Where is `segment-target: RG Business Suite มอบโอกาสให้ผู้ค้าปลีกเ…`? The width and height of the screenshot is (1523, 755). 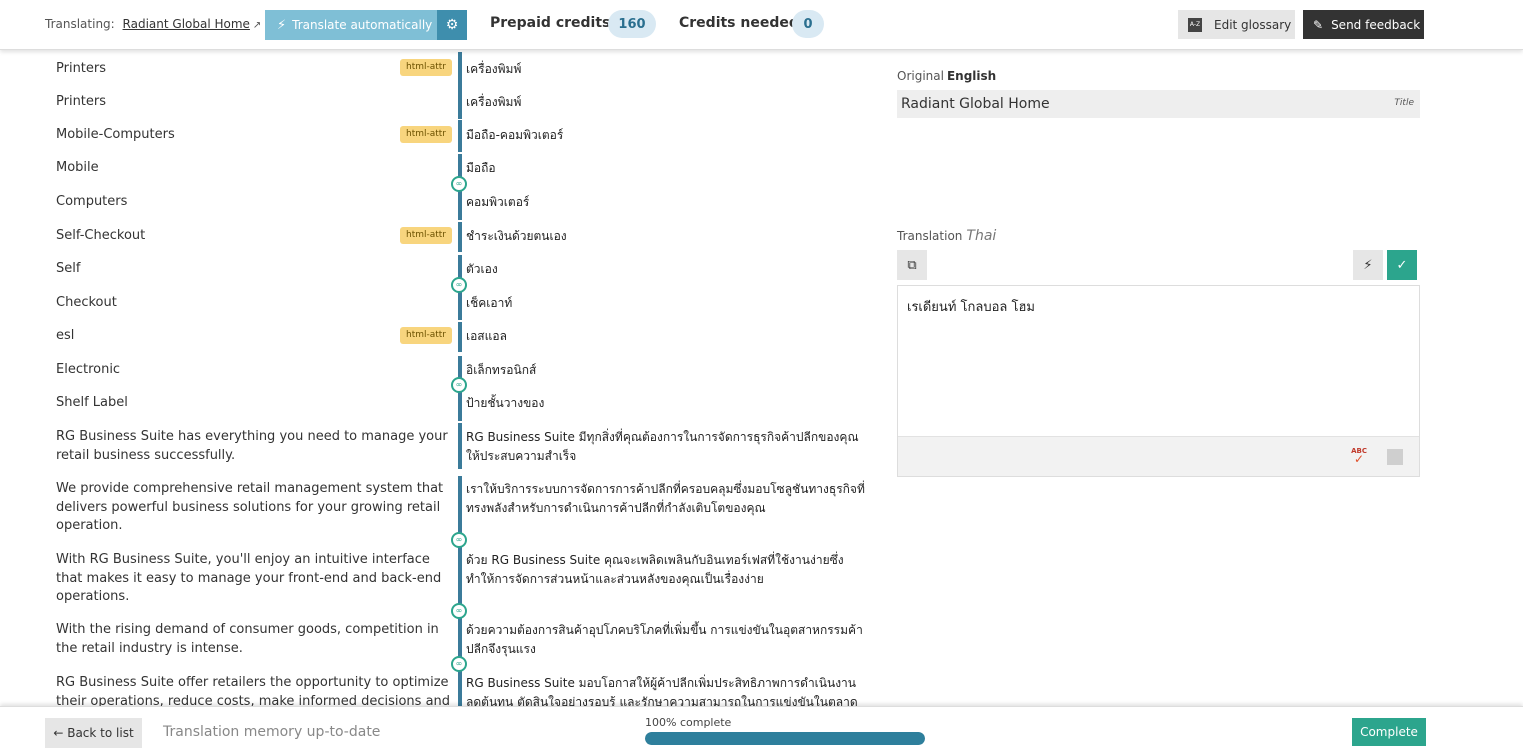 segment-target: RG Business Suite มอบโอกาสให้ผู้ค้าปลีกเ… is located at coordinates (662, 691).